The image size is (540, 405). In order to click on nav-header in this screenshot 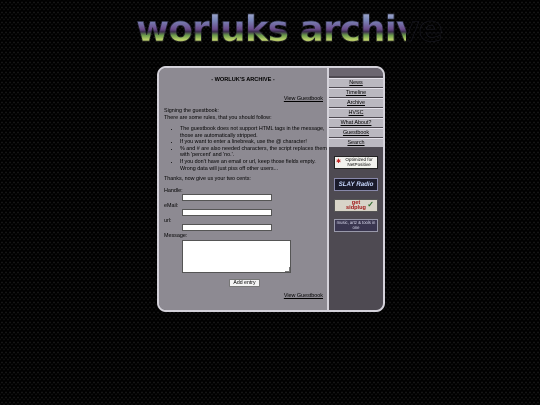, I will do `click(356, 72)`.